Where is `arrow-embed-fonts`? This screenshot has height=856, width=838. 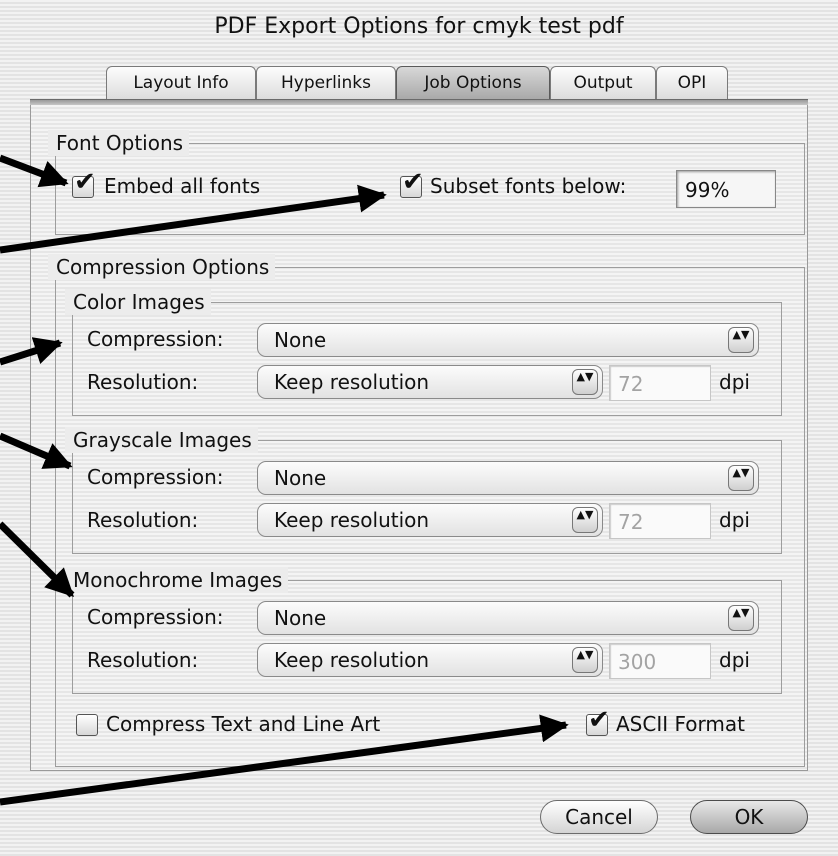 arrow-embed-fonts is located at coordinates (34, 171).